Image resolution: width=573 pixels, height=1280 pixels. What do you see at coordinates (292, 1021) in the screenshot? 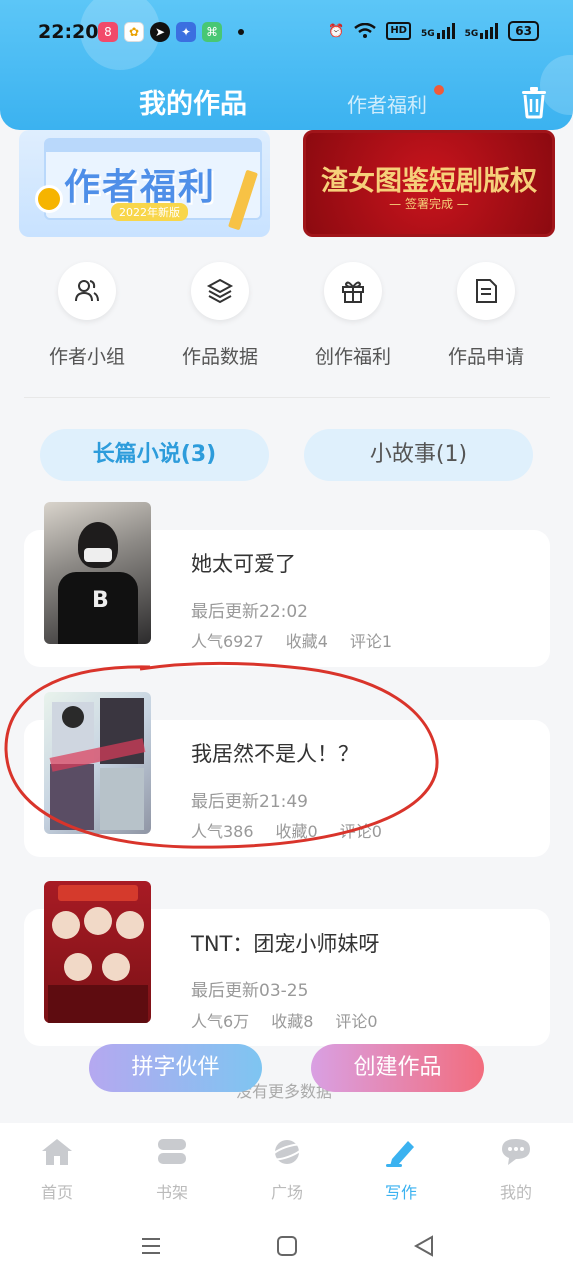
I see `work-favorites: 收藏8` at bounding box center [292, 1021].